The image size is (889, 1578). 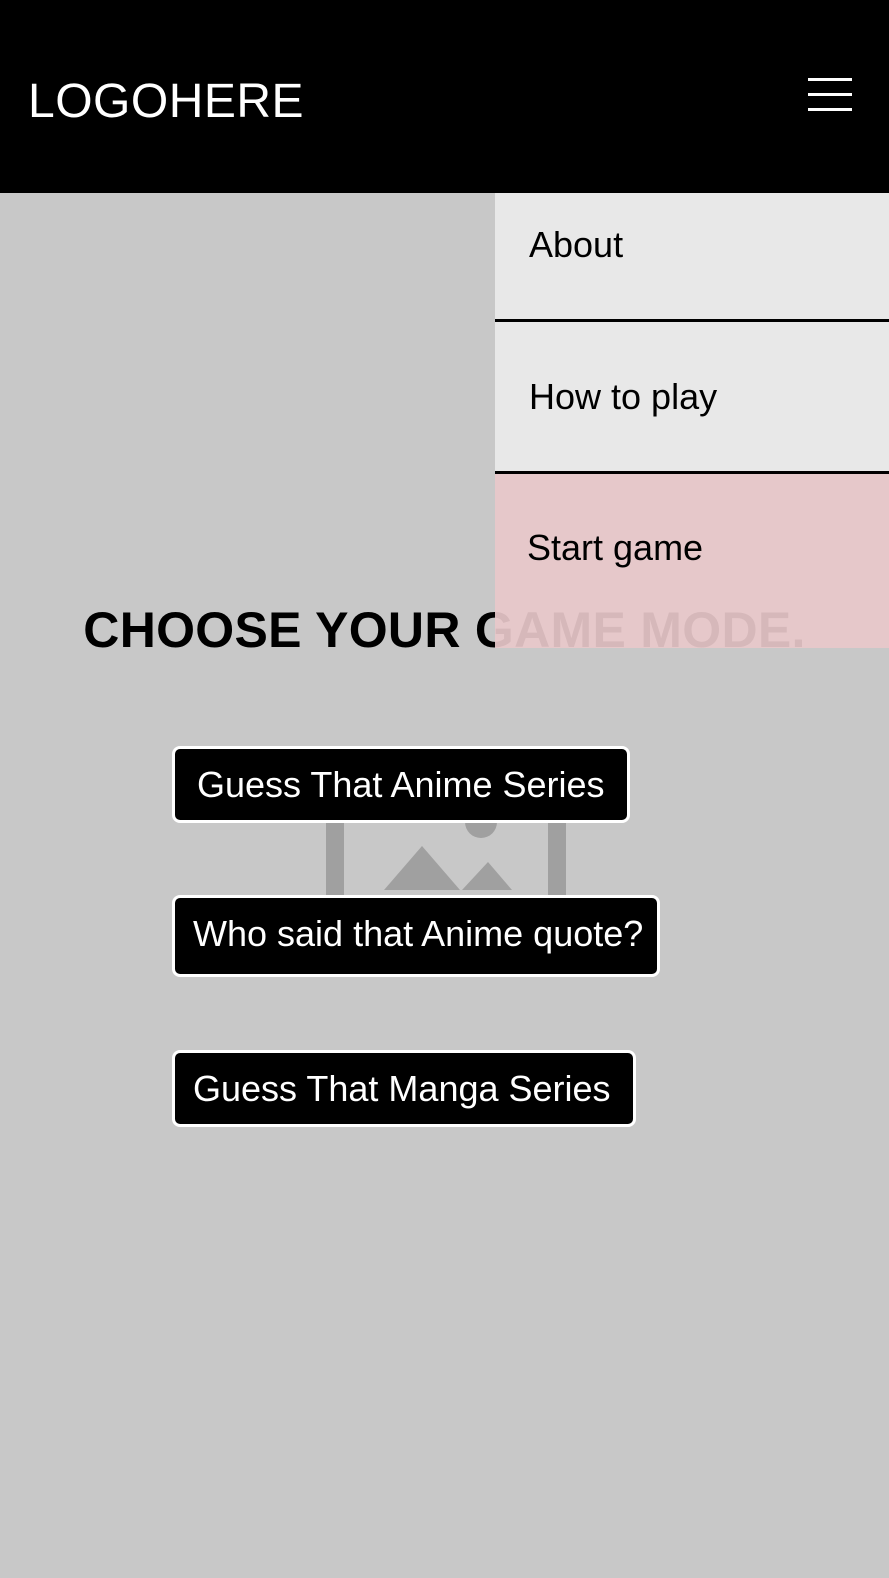 I want to click on menu-item-start-game: Start game, so click(x=692, y=561).